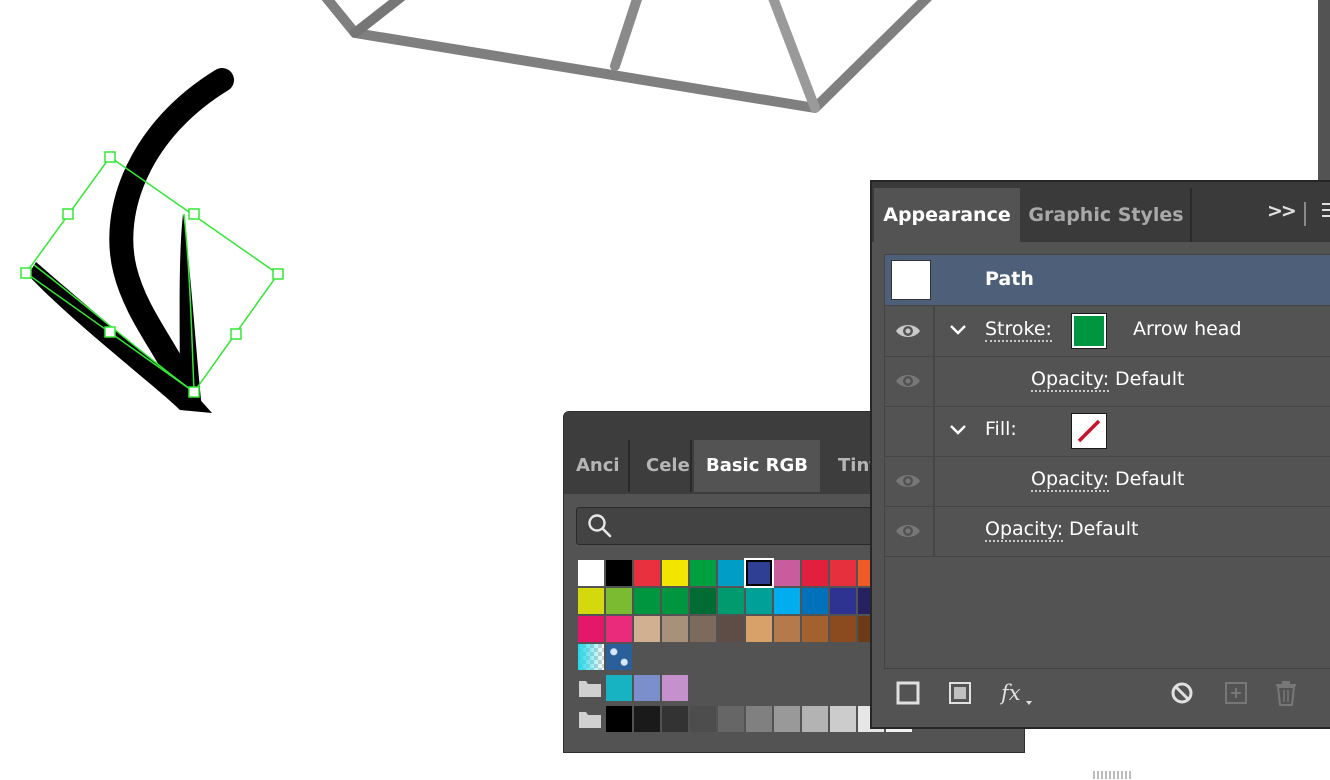  Describe the element at coordinates (1286, 693) in the screenshot. I see `delete-item-icon` at that location.